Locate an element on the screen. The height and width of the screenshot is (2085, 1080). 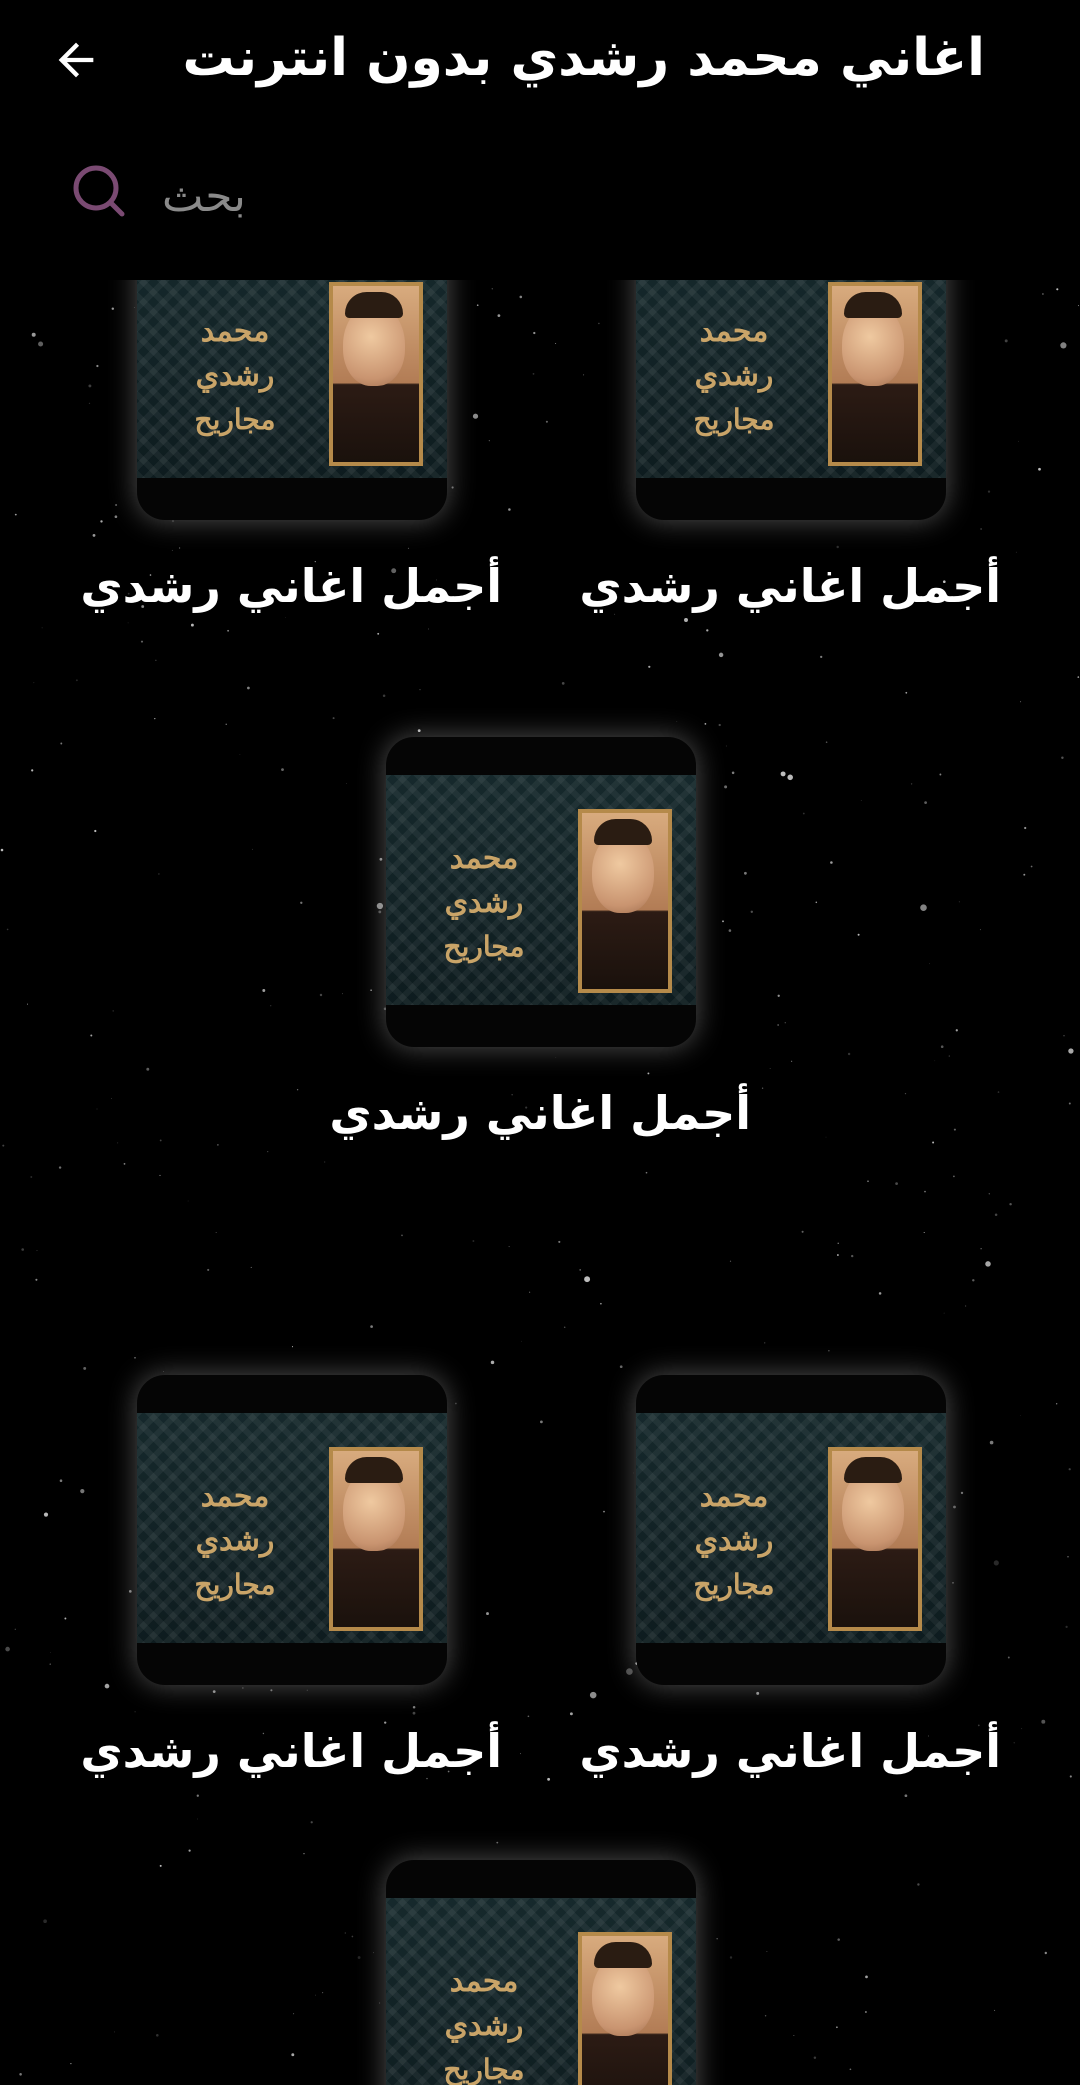
app-bar: اغاني محمد رشدي بدون انترنت is located at coordinates (540, 60).